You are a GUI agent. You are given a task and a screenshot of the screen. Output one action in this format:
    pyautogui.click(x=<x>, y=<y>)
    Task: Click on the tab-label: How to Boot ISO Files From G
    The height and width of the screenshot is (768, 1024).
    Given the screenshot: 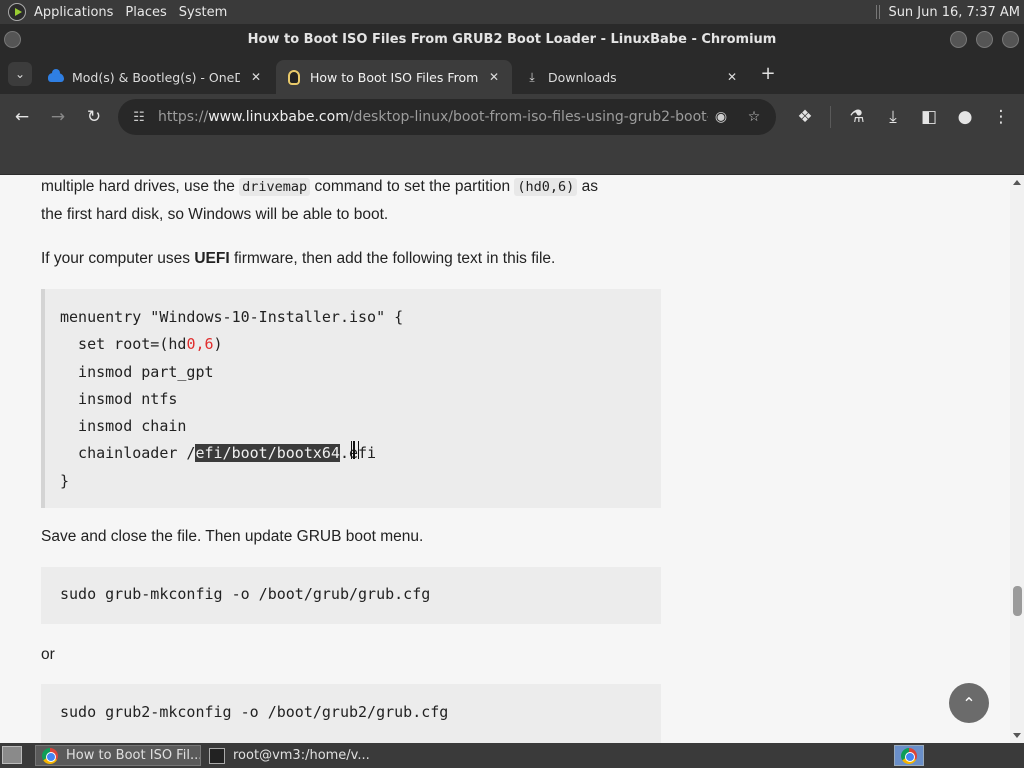 What is the action you would take?
    pyautogui.click(x=394, y=77)
    